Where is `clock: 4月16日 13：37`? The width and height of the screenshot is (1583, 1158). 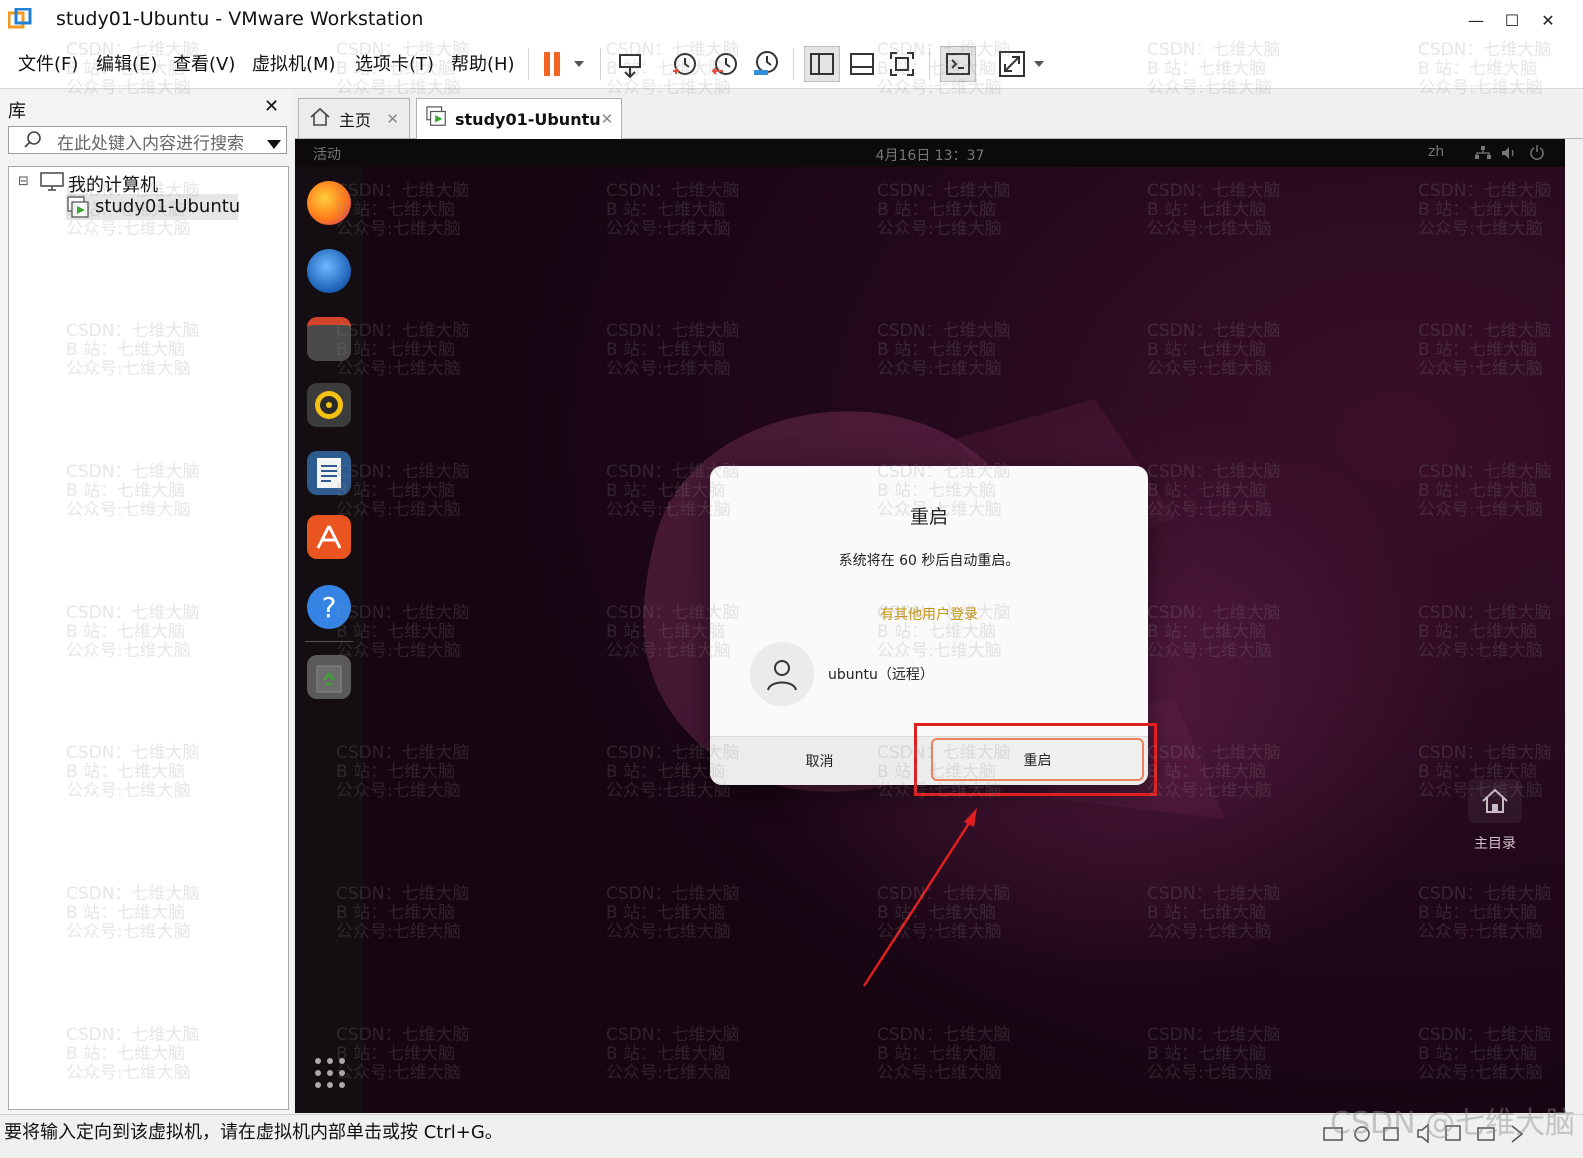
clock: 4月16日 13：37 is located at coordinates (930, 155).